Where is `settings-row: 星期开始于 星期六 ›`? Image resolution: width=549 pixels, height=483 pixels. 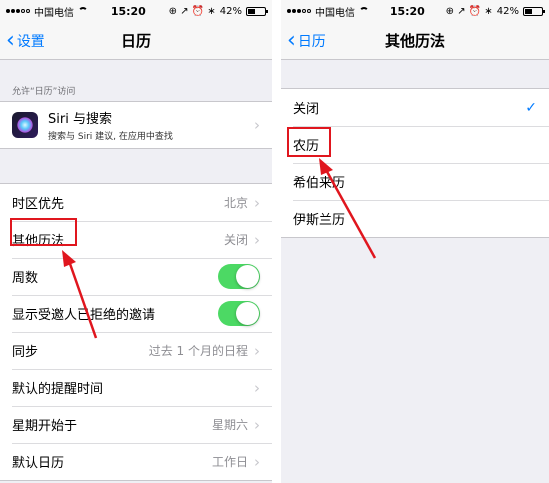 settings-row: 星期开始于 星期六 › is located at coordinates (136, 424).